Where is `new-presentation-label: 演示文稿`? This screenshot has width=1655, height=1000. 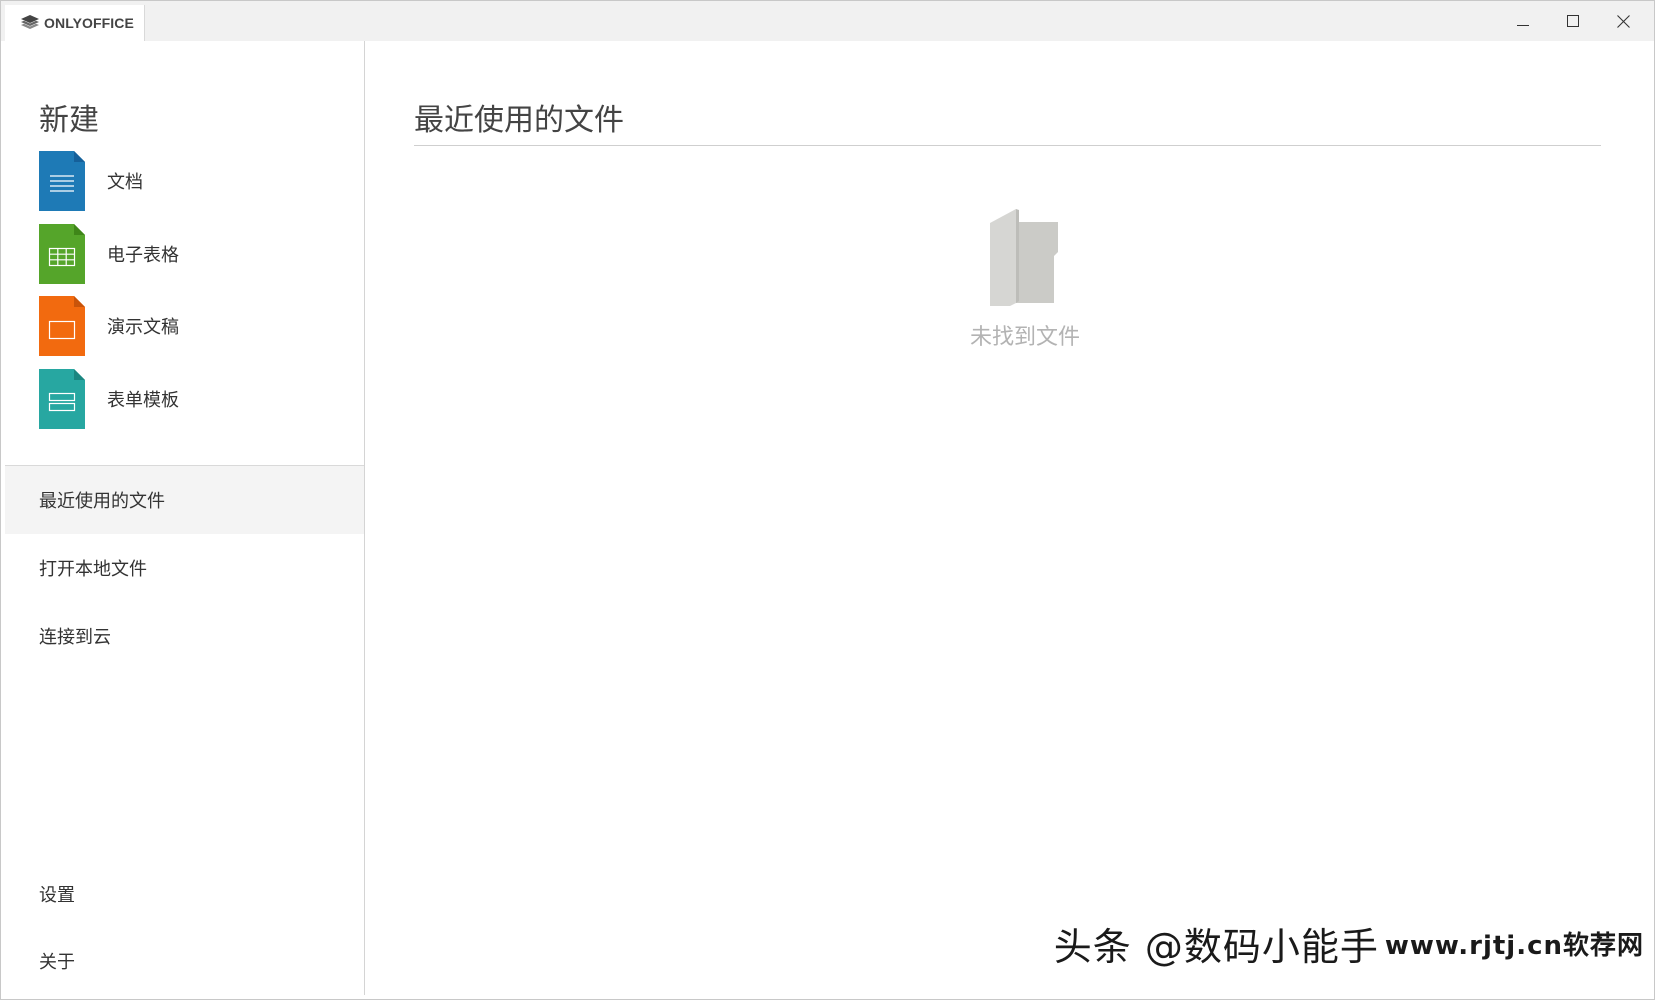
new-presentation-label: 演示文稿 is located at coordinates (143, 327).